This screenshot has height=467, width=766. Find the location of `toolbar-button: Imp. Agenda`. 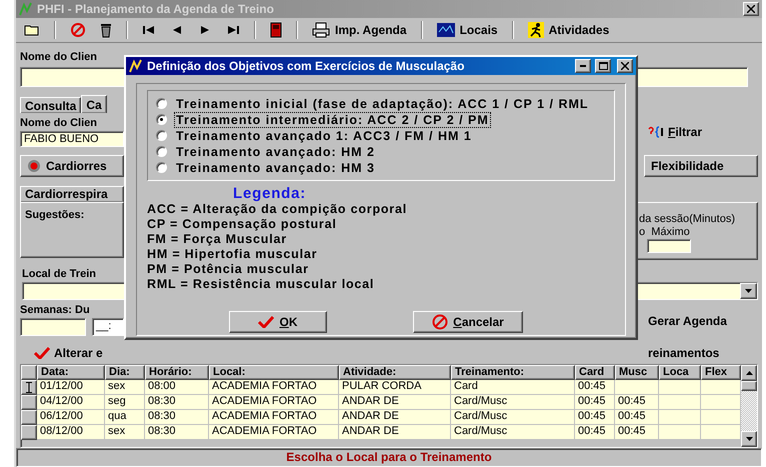

toolbar-button: Imp. Agenda is located at coordinates (359, 30).